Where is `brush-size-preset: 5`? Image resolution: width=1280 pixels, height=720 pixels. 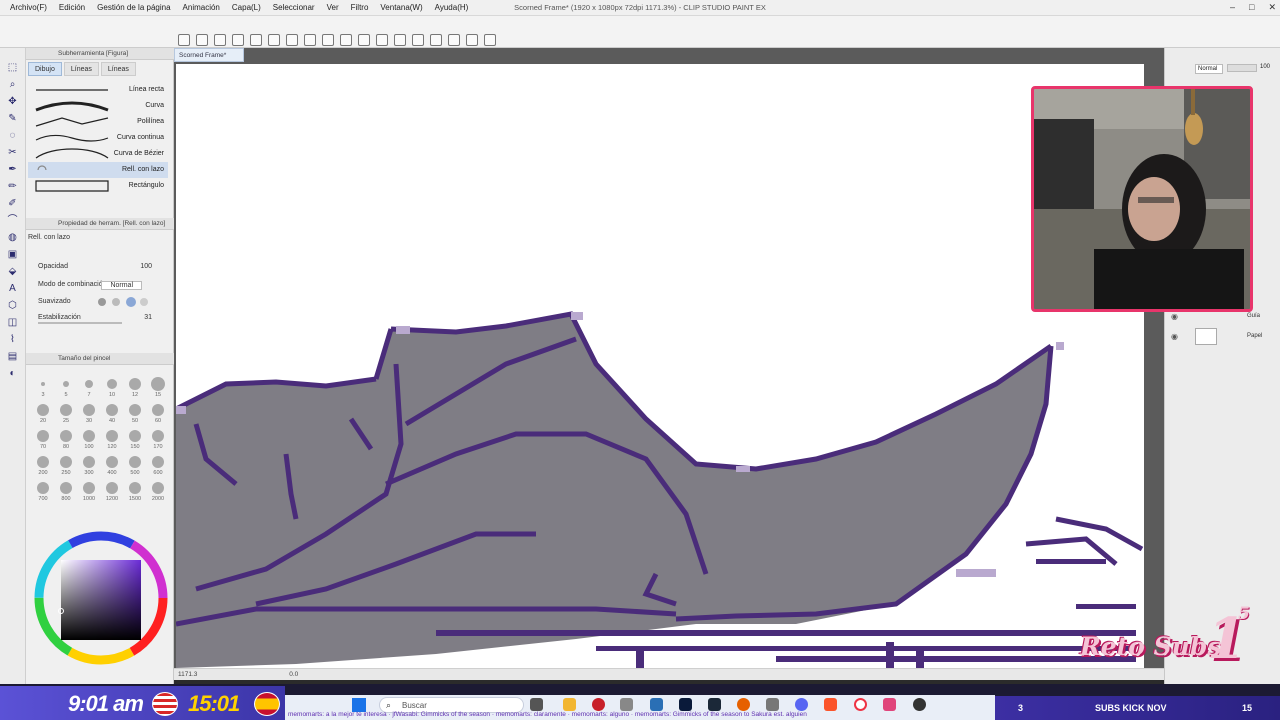
brush-size-preset: 5 is located at coordinates (66, 388).